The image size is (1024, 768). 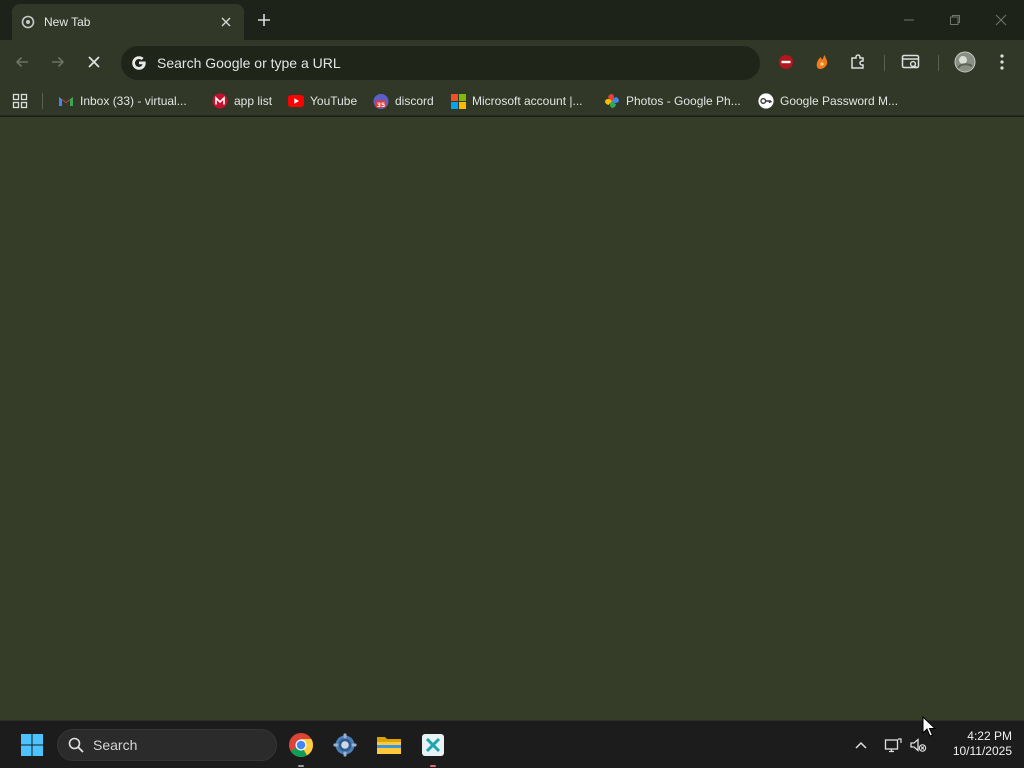 I want to click on minimize-icon, so click(x=909, y=20).